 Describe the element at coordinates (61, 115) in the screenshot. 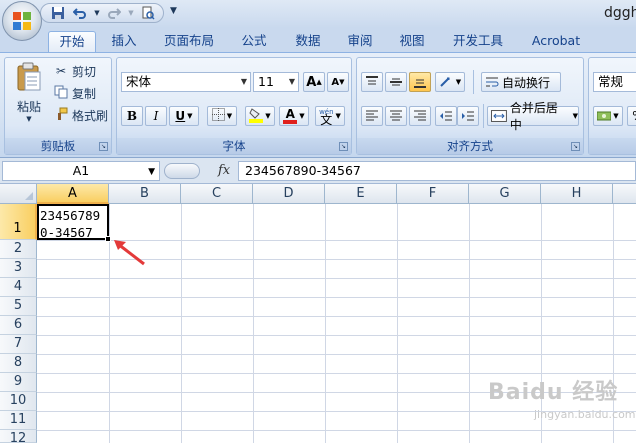

I see `format-painter-icon` at that location.